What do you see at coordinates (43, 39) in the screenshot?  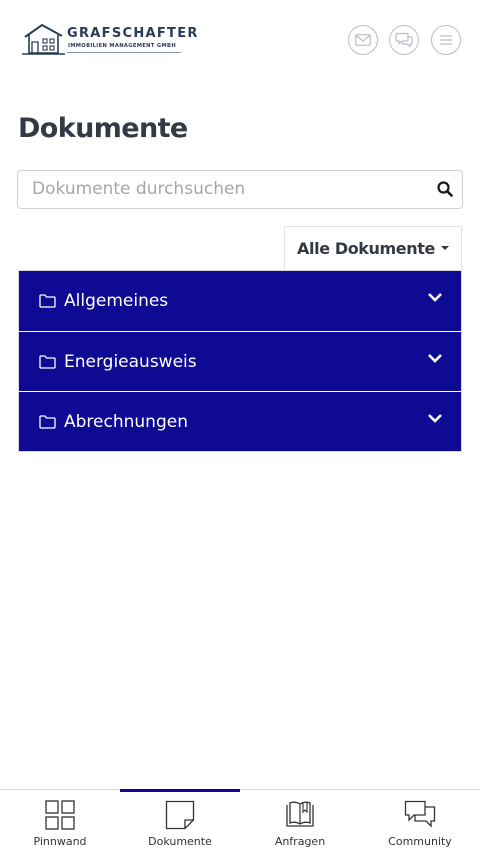 I see `house-logo-icon` at bounding box center [43, 39].